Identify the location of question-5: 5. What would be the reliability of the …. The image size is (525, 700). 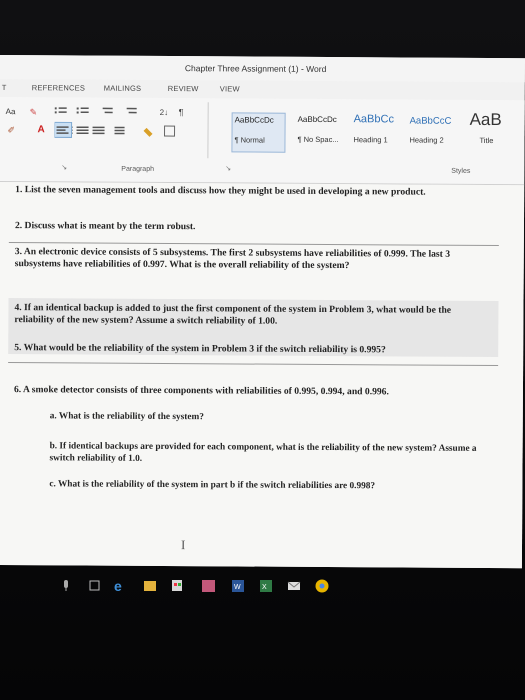
(200, 349).